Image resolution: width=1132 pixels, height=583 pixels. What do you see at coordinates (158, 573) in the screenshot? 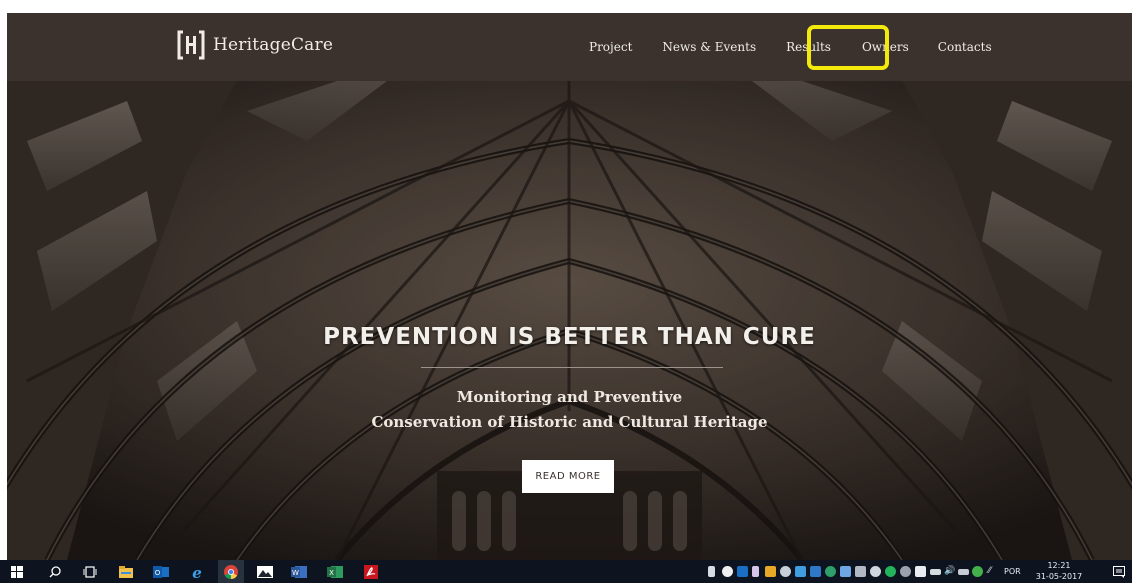
I see `svg-text: O` at bounding box center [158, 573].